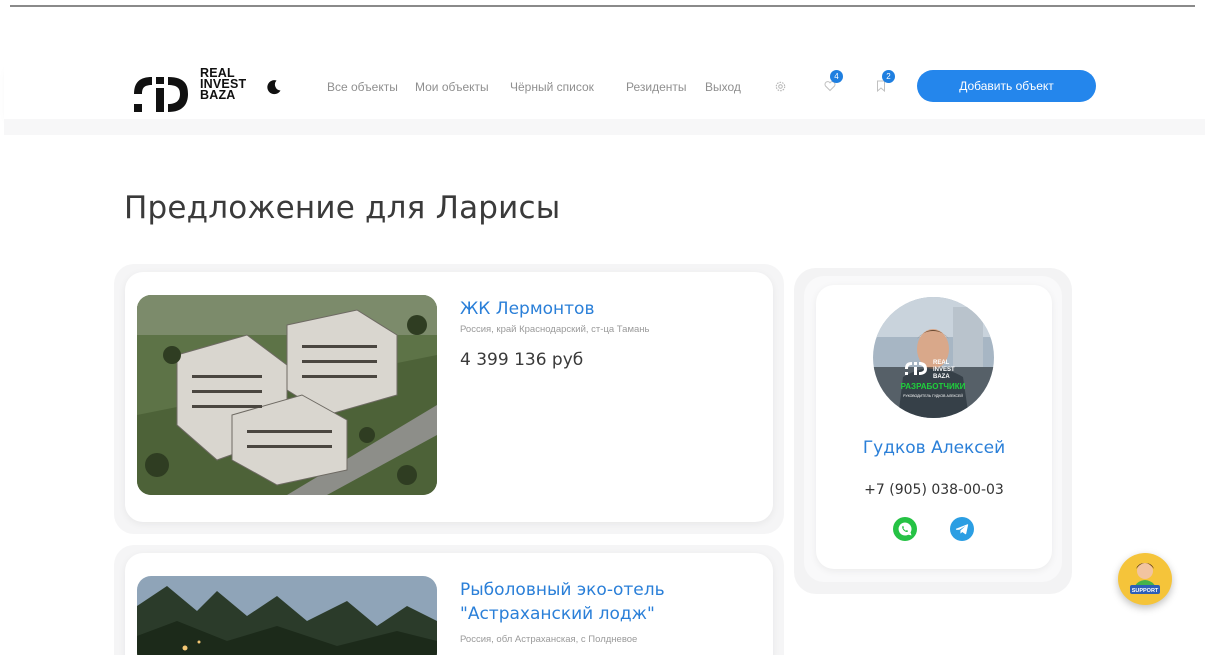 This screenshot has height=655, width=1205. I want to click on logo-line-3: BAZA, so click(218, 95).